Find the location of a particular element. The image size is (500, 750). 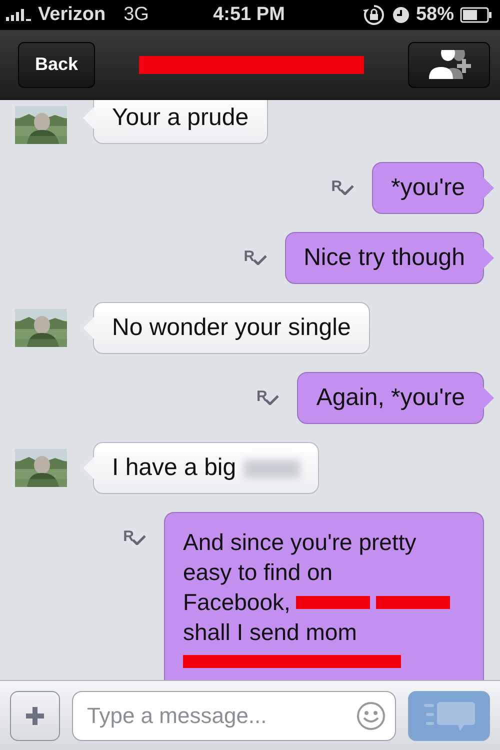

carrier-name: Verizon is located at coordinates (72, 15).